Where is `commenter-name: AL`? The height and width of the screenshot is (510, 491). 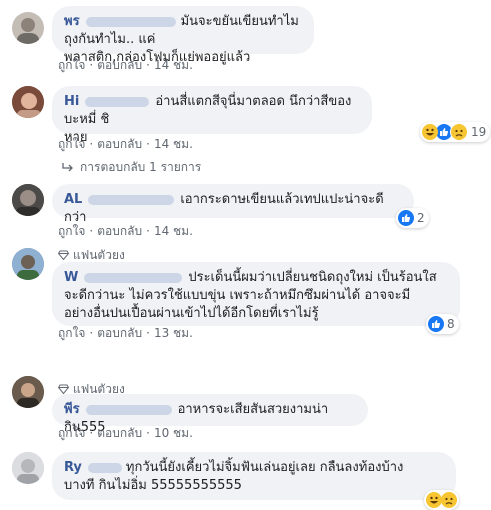 commenter-name: AL is located at coordinates (73, 199).